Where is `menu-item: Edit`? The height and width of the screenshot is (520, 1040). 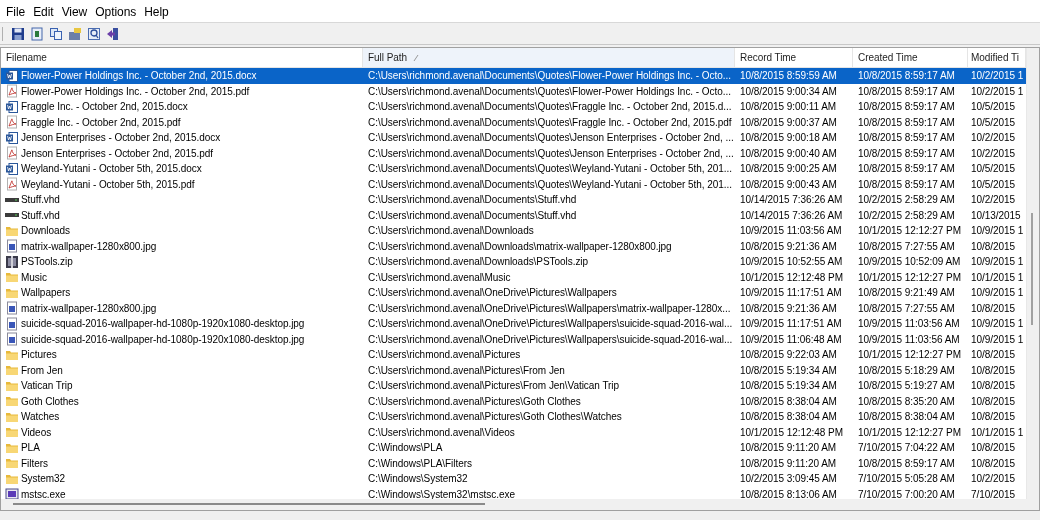 menu-item: Edit is located at coordinates (45, 12).